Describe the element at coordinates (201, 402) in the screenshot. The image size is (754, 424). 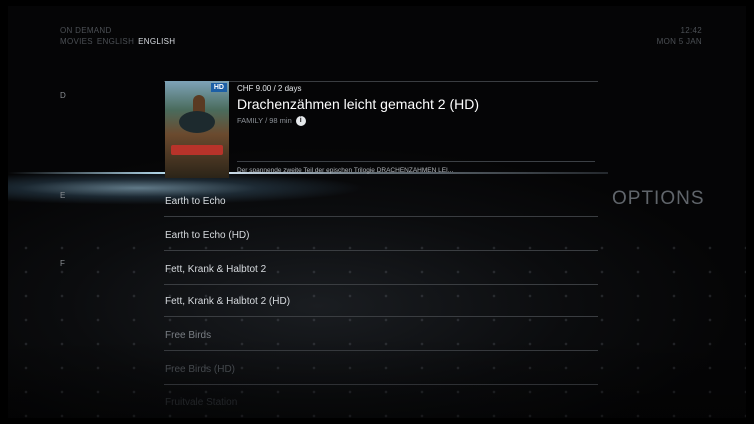
I see `list-item: Fruitvale Station` at that location.